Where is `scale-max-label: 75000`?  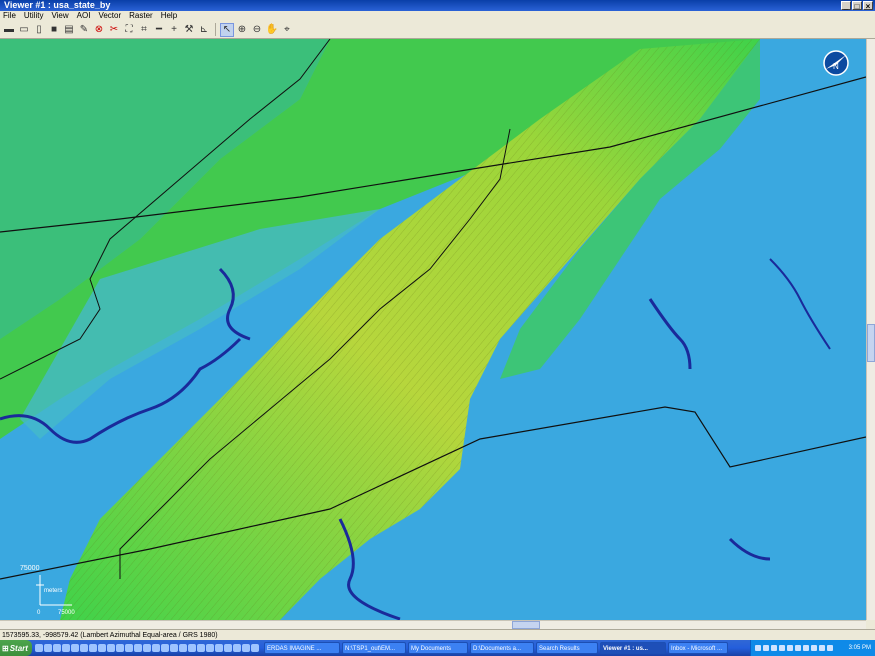
scale-max-label: 75000 is located at coordinates (66, 613).